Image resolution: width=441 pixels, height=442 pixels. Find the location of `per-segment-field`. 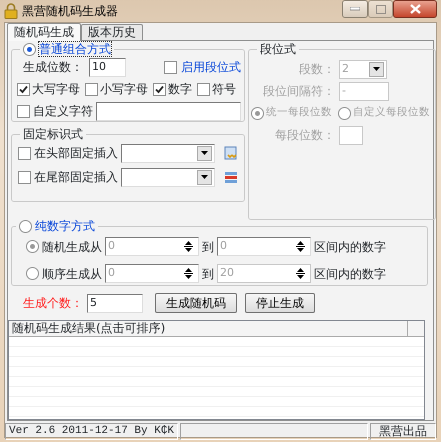

per-segment-field is located at coordinates (351, 135).